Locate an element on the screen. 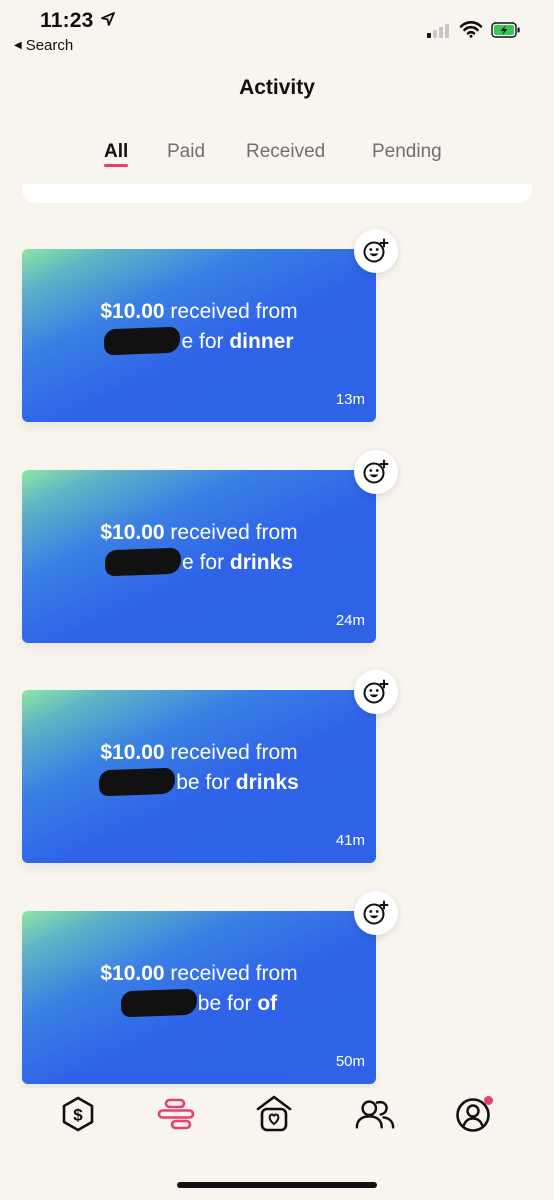  activity-tabs: All Paid Received Pending is located at coordinates (277, 159).